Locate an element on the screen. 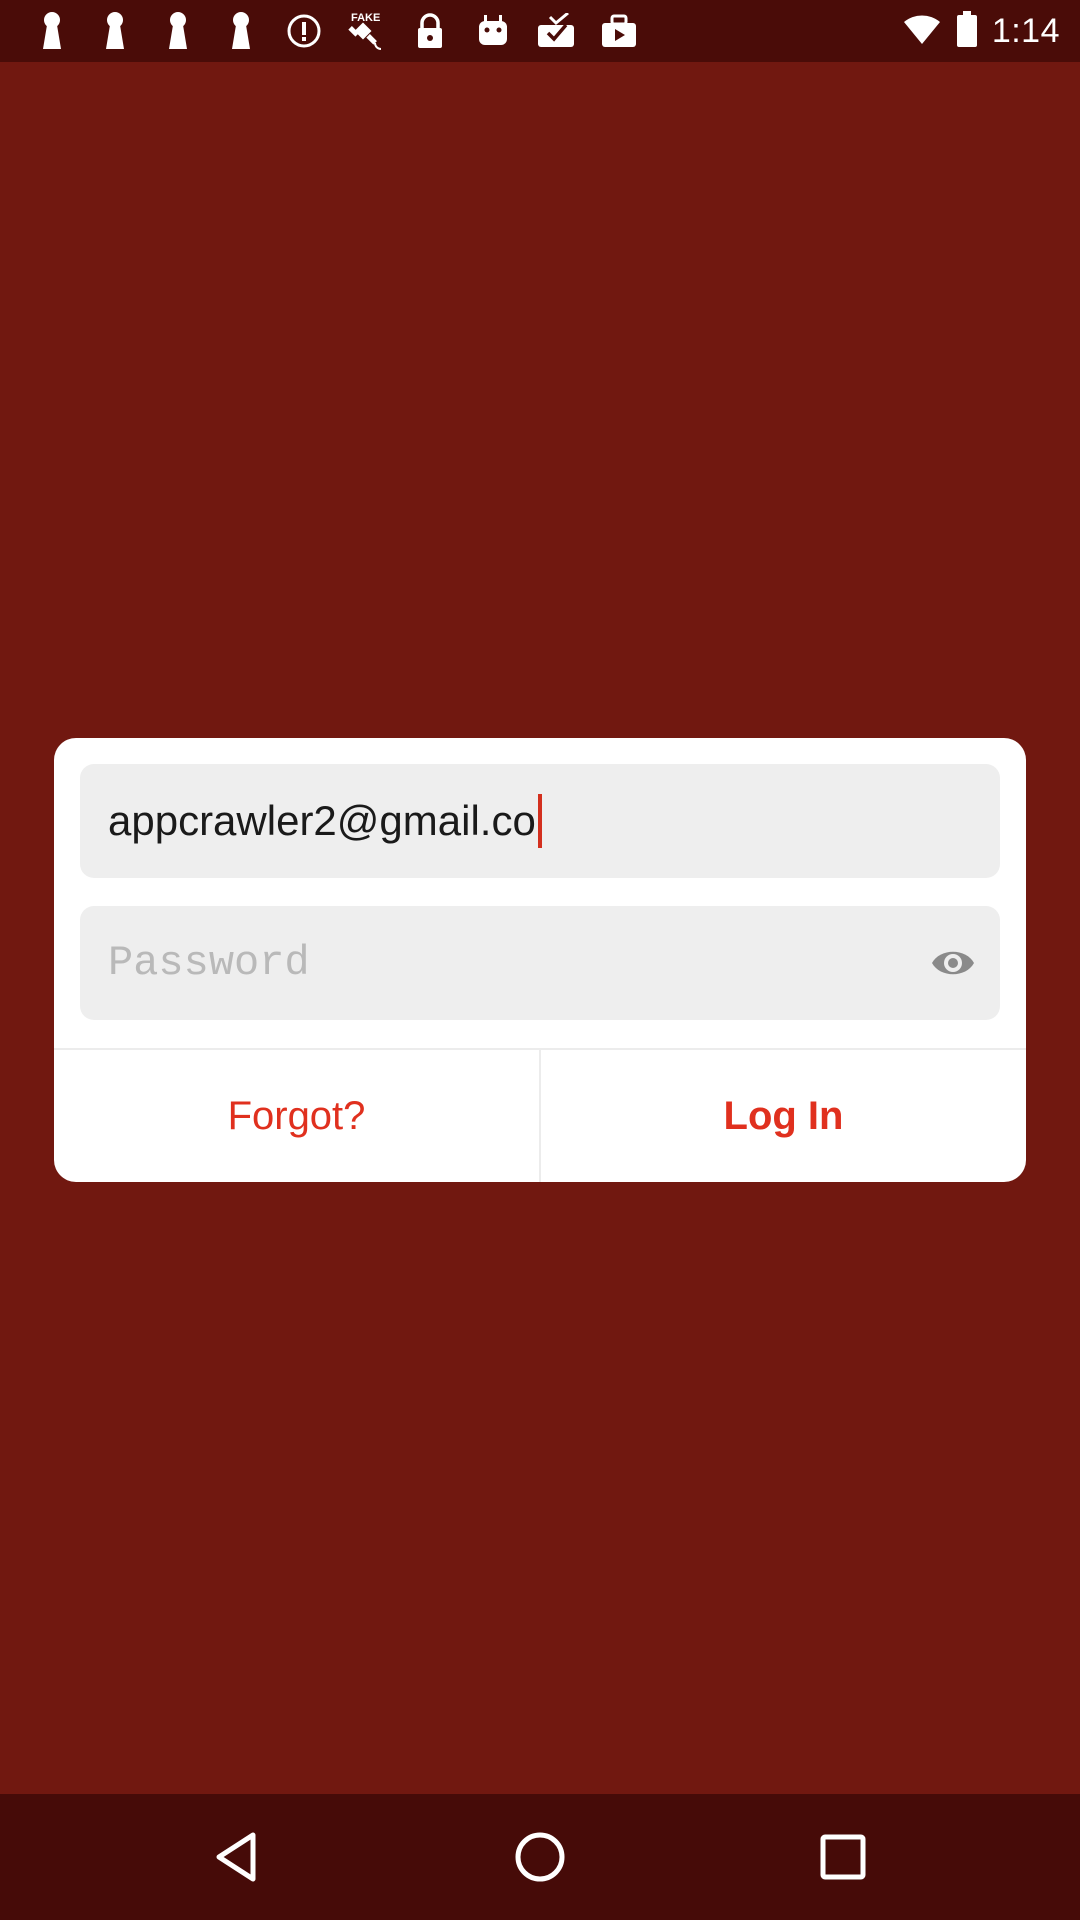 Image resolution: width=1080 pixels, height=1920 pixels. briefcase-icon is located at coordinates (618, 31).